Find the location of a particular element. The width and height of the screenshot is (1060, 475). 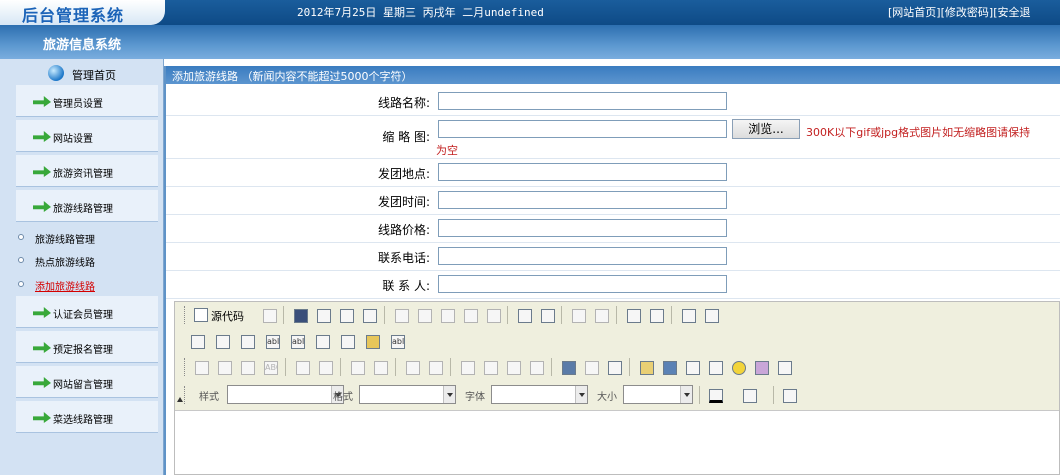

flash-icon is located at coordinates (670, 368).